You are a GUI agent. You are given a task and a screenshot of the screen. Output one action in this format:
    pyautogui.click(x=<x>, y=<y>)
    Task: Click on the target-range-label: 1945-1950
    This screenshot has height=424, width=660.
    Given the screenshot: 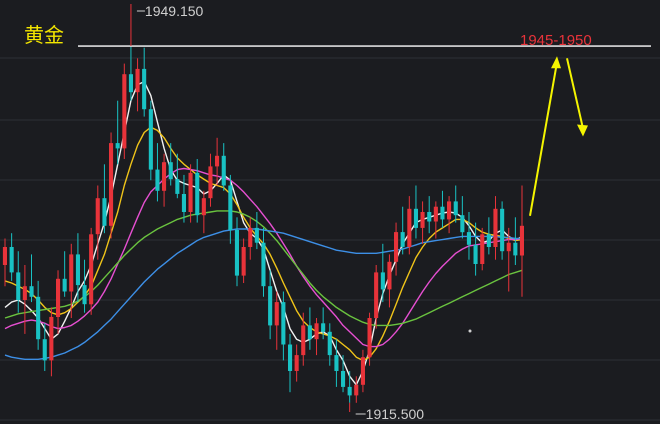 What is the action you would take?
    pyautogui.click(x=556, y=40)
    